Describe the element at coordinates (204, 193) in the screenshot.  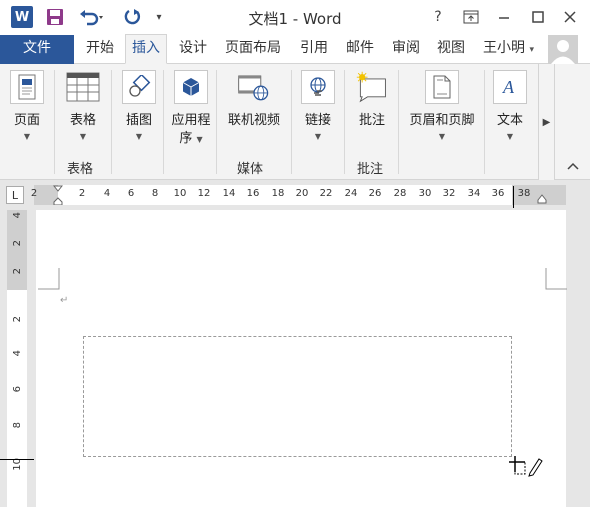
I see `ruler-number: 12` at that location.